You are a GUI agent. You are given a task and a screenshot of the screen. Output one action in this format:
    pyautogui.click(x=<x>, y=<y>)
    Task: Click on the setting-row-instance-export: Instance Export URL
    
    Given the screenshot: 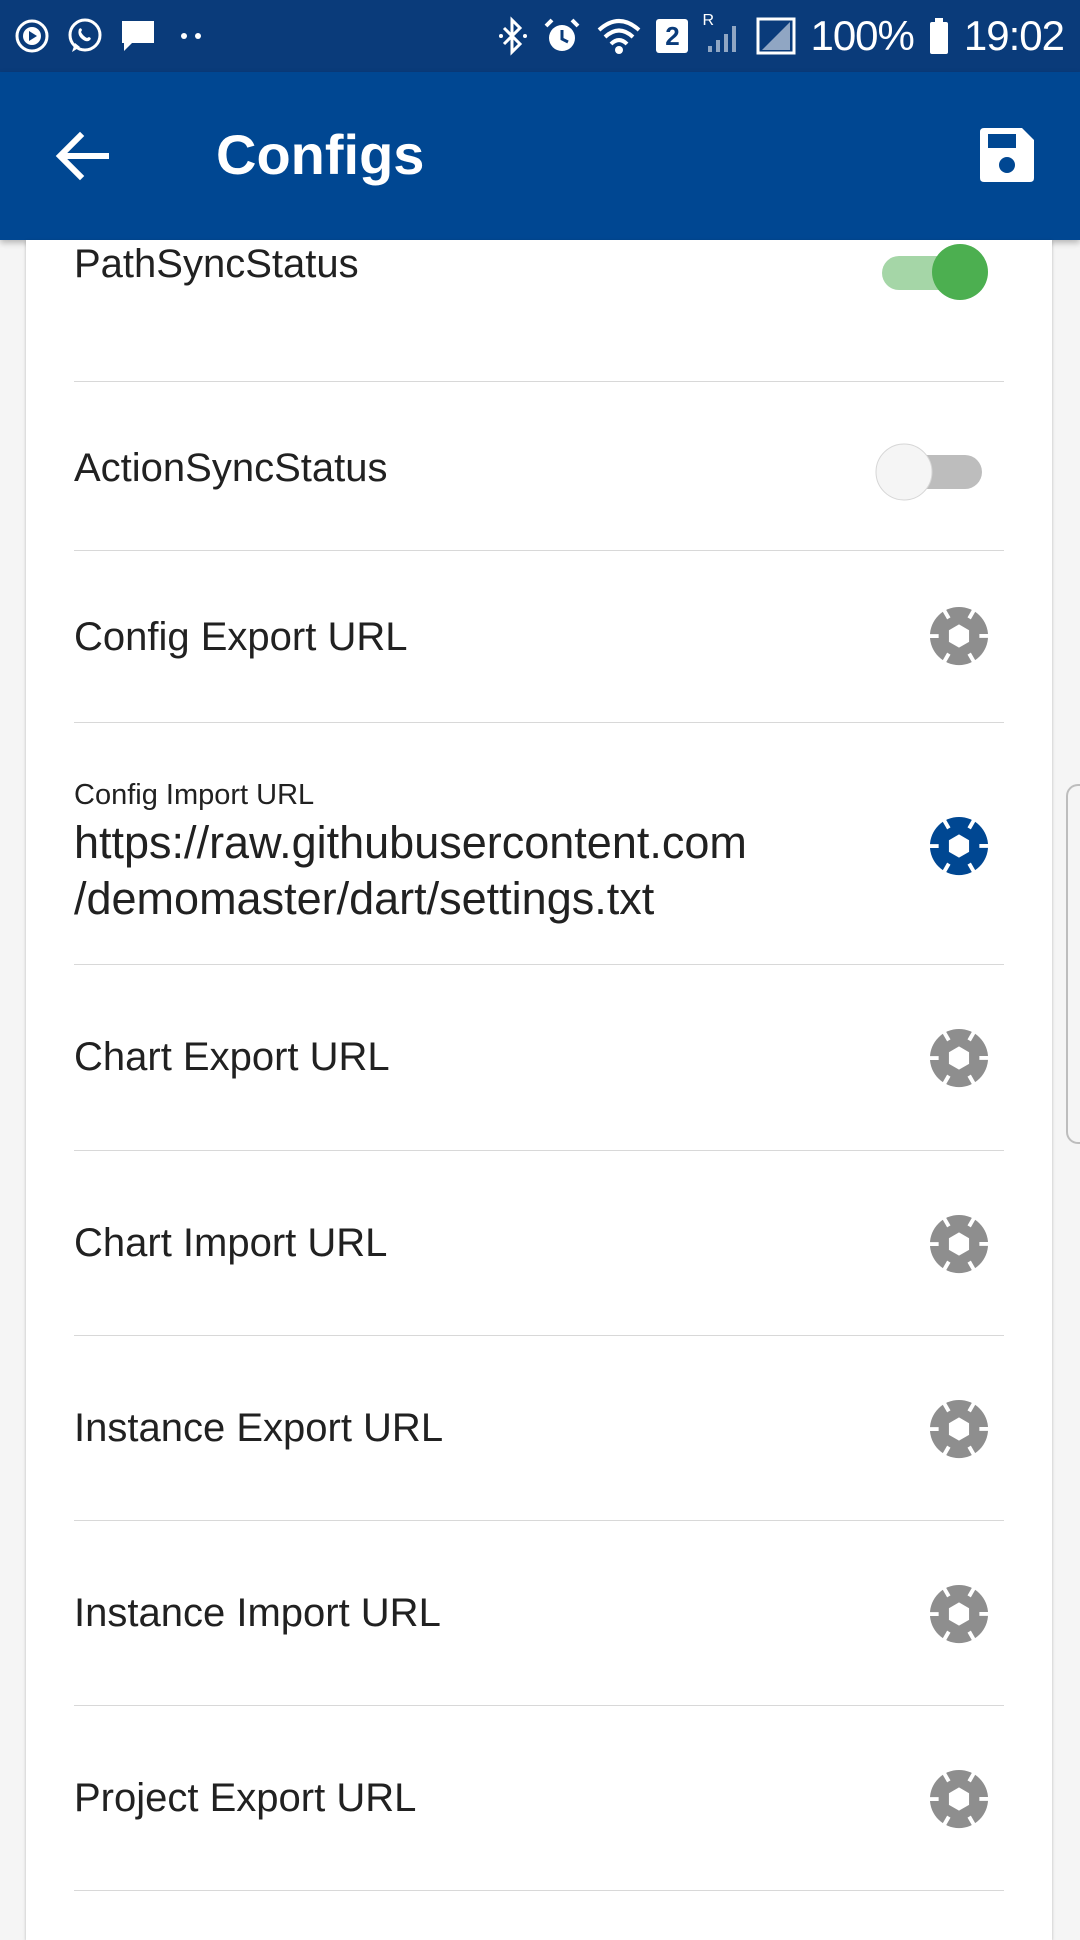 What is the action you would take?
    pyautogui.click(x=539, y=1428)
    